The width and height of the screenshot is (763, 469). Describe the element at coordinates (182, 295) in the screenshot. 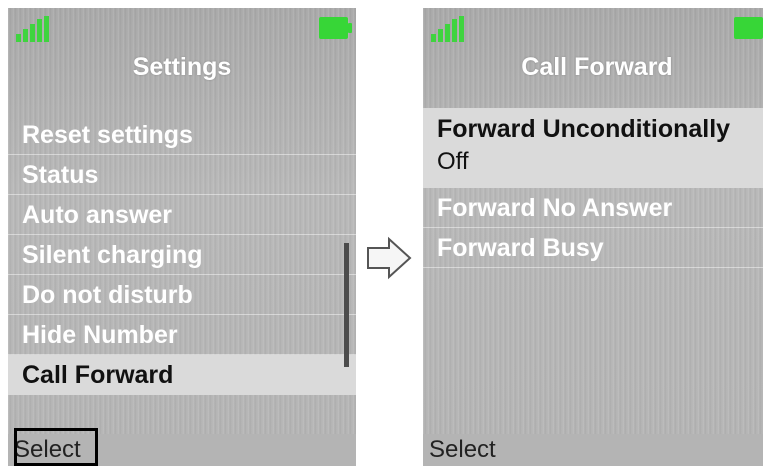

I see `menu-item-do-not-disturb: Do not disturb` at that location.